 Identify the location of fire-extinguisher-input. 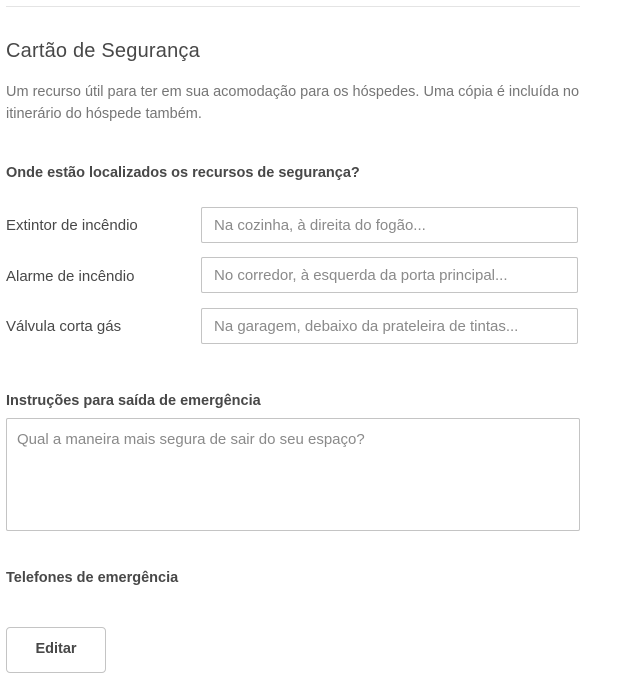
(389, 225).